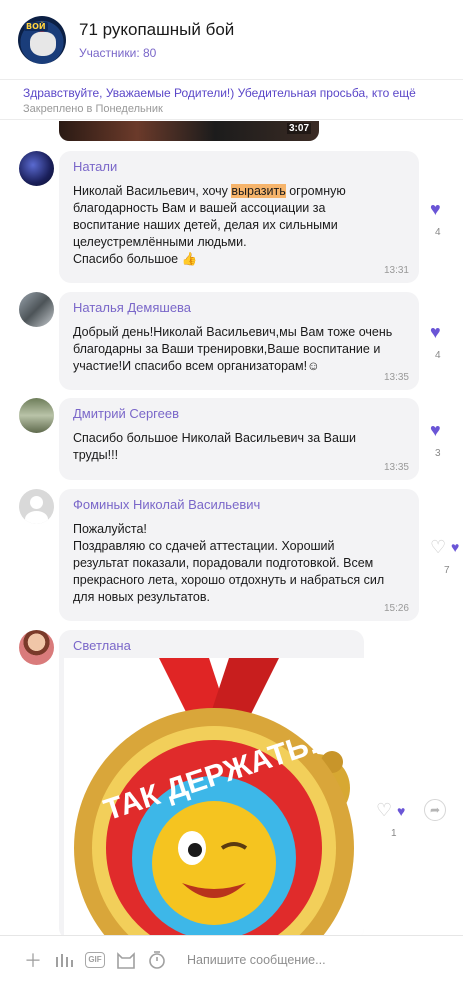 The width and height of the screenshot is (463, 983). What do you see at coordinates (156, 30) in the screenshot?
I see `chat-title: 71 рукопашный бой` at bounding box center [156, 30].